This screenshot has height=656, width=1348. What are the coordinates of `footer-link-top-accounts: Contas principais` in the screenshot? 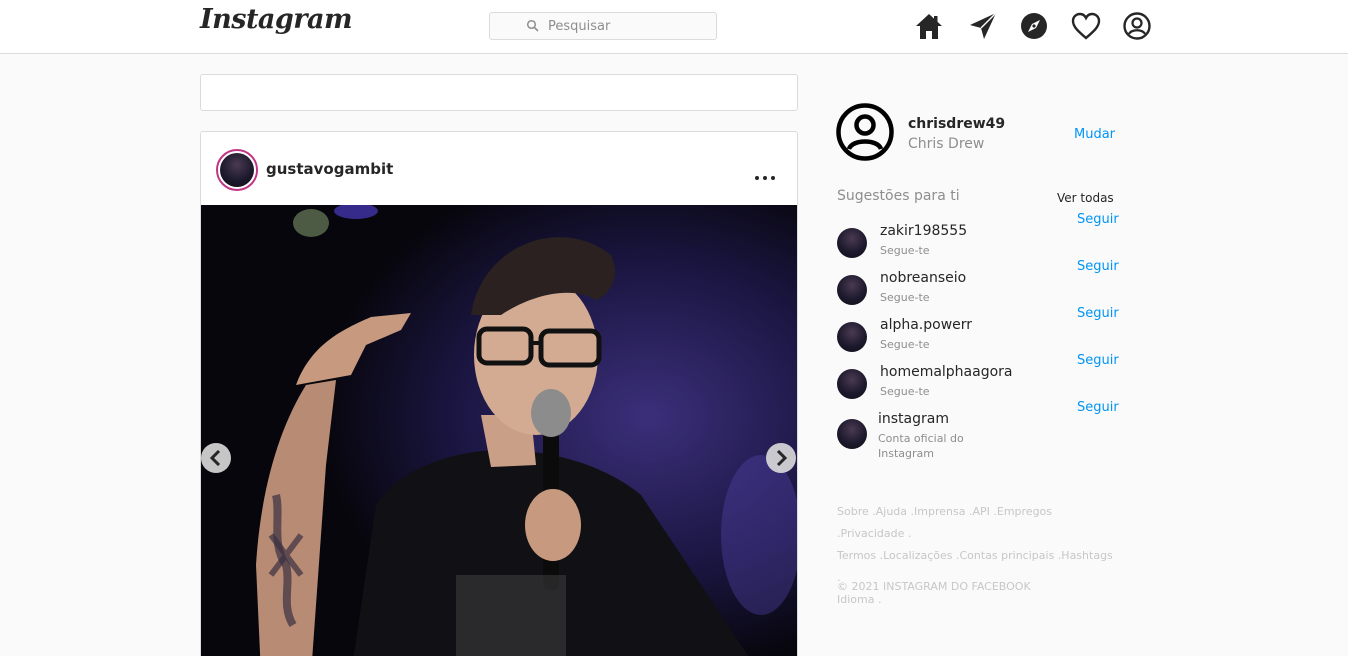 It's located at (1006, 555).